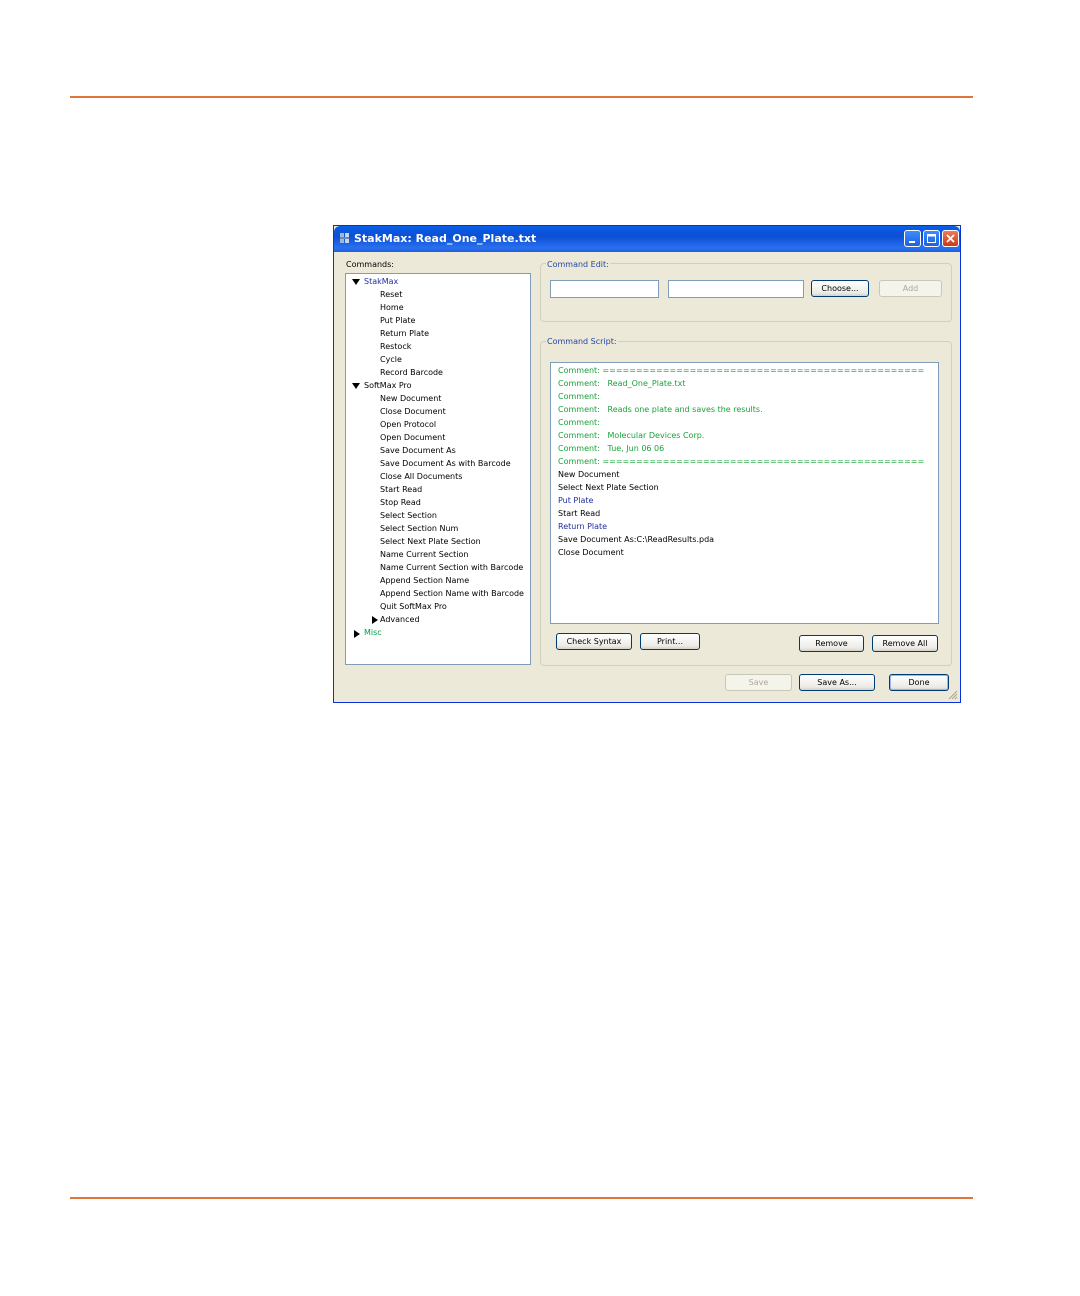  I want to click on tree-item: New Document, so click(410, 399).